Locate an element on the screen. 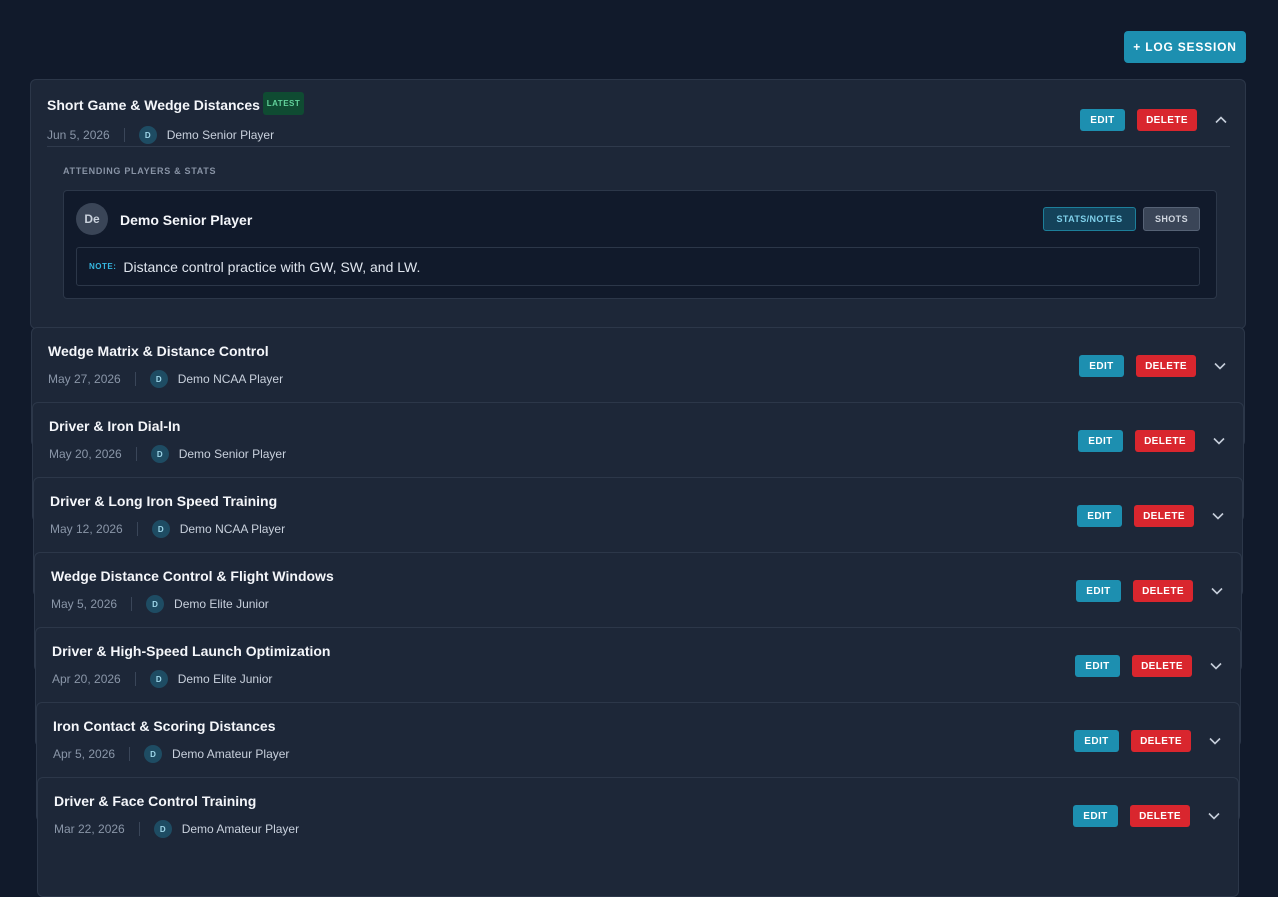 The image size is (1278, 897). session-date: Jun 5, 2026 is located at coordinates (78, 135).